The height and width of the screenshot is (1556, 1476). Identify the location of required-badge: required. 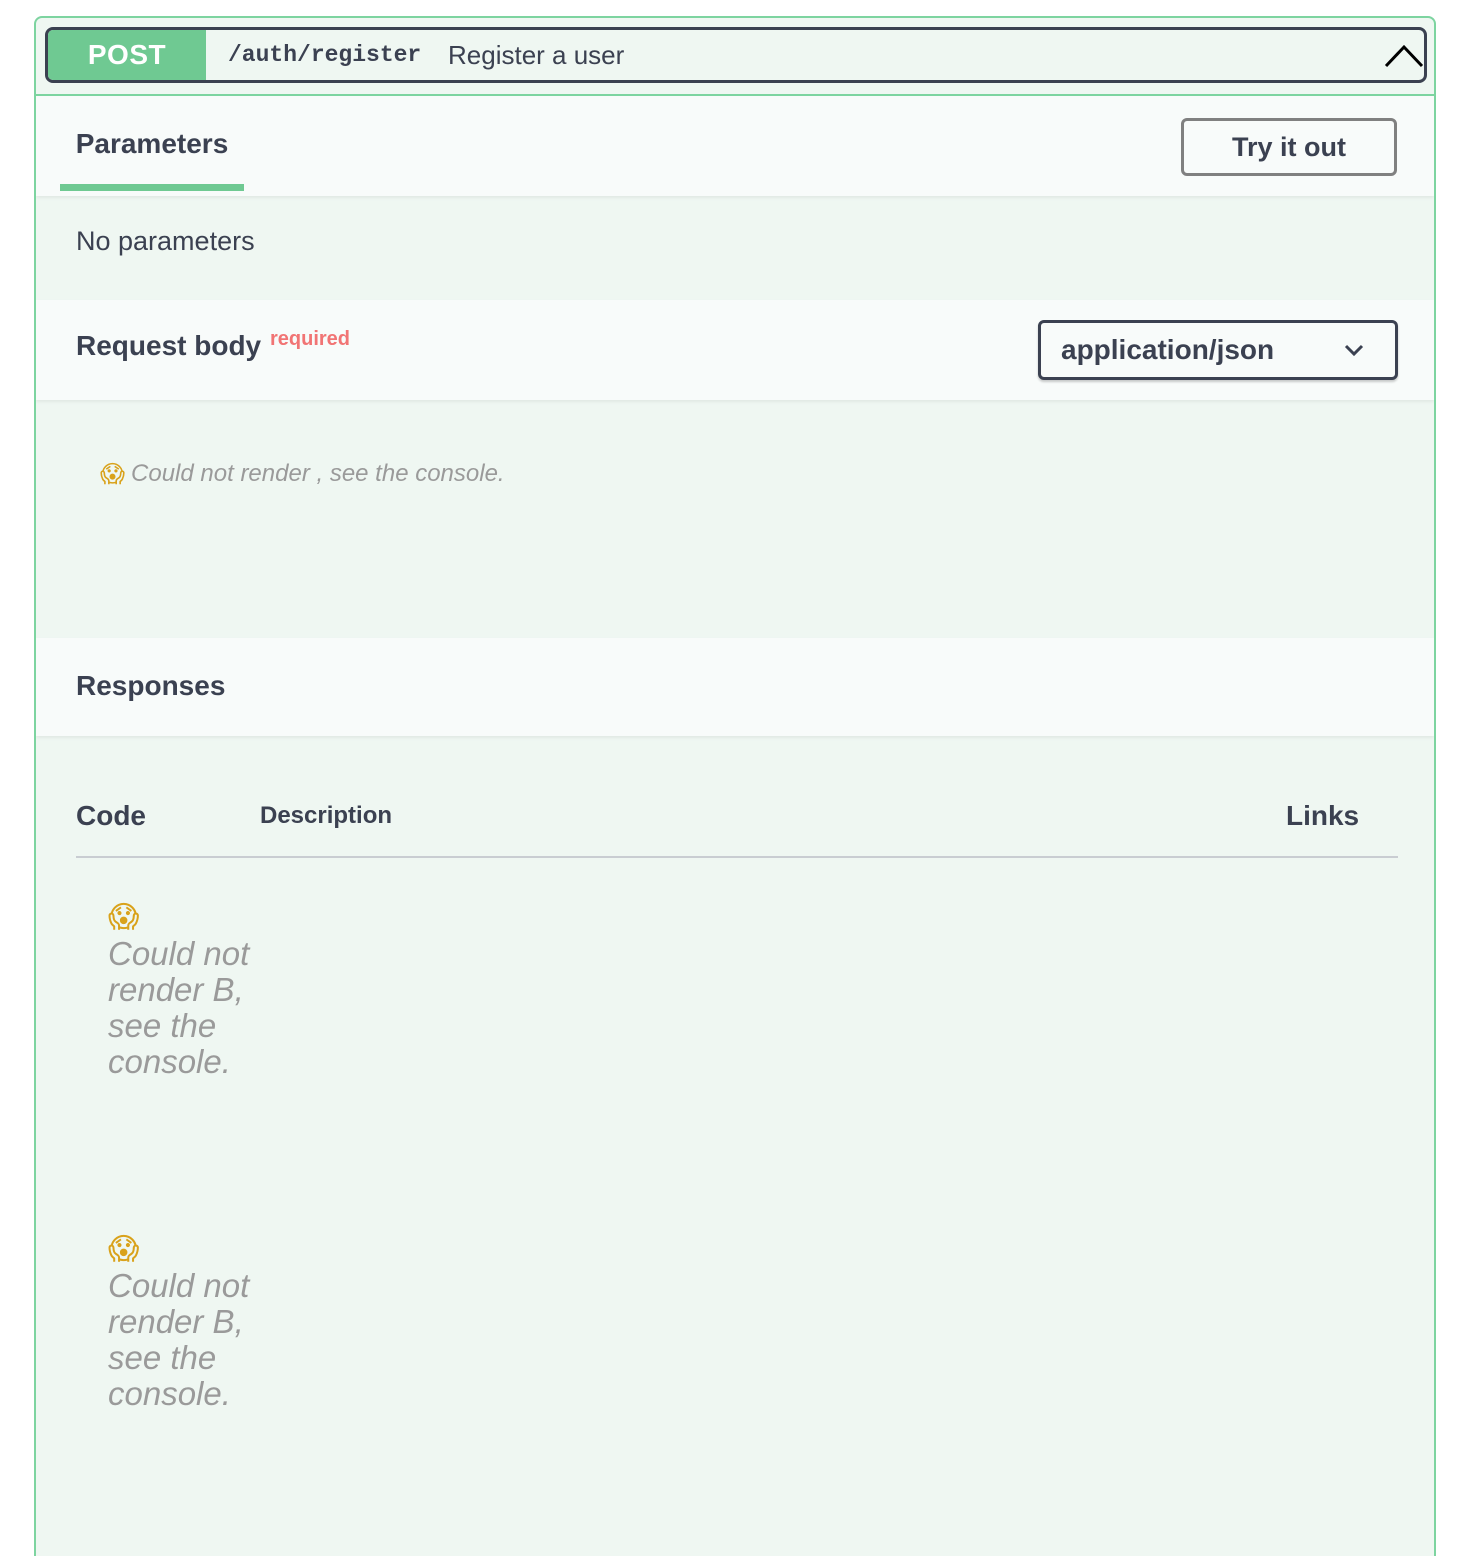
(310, 339).